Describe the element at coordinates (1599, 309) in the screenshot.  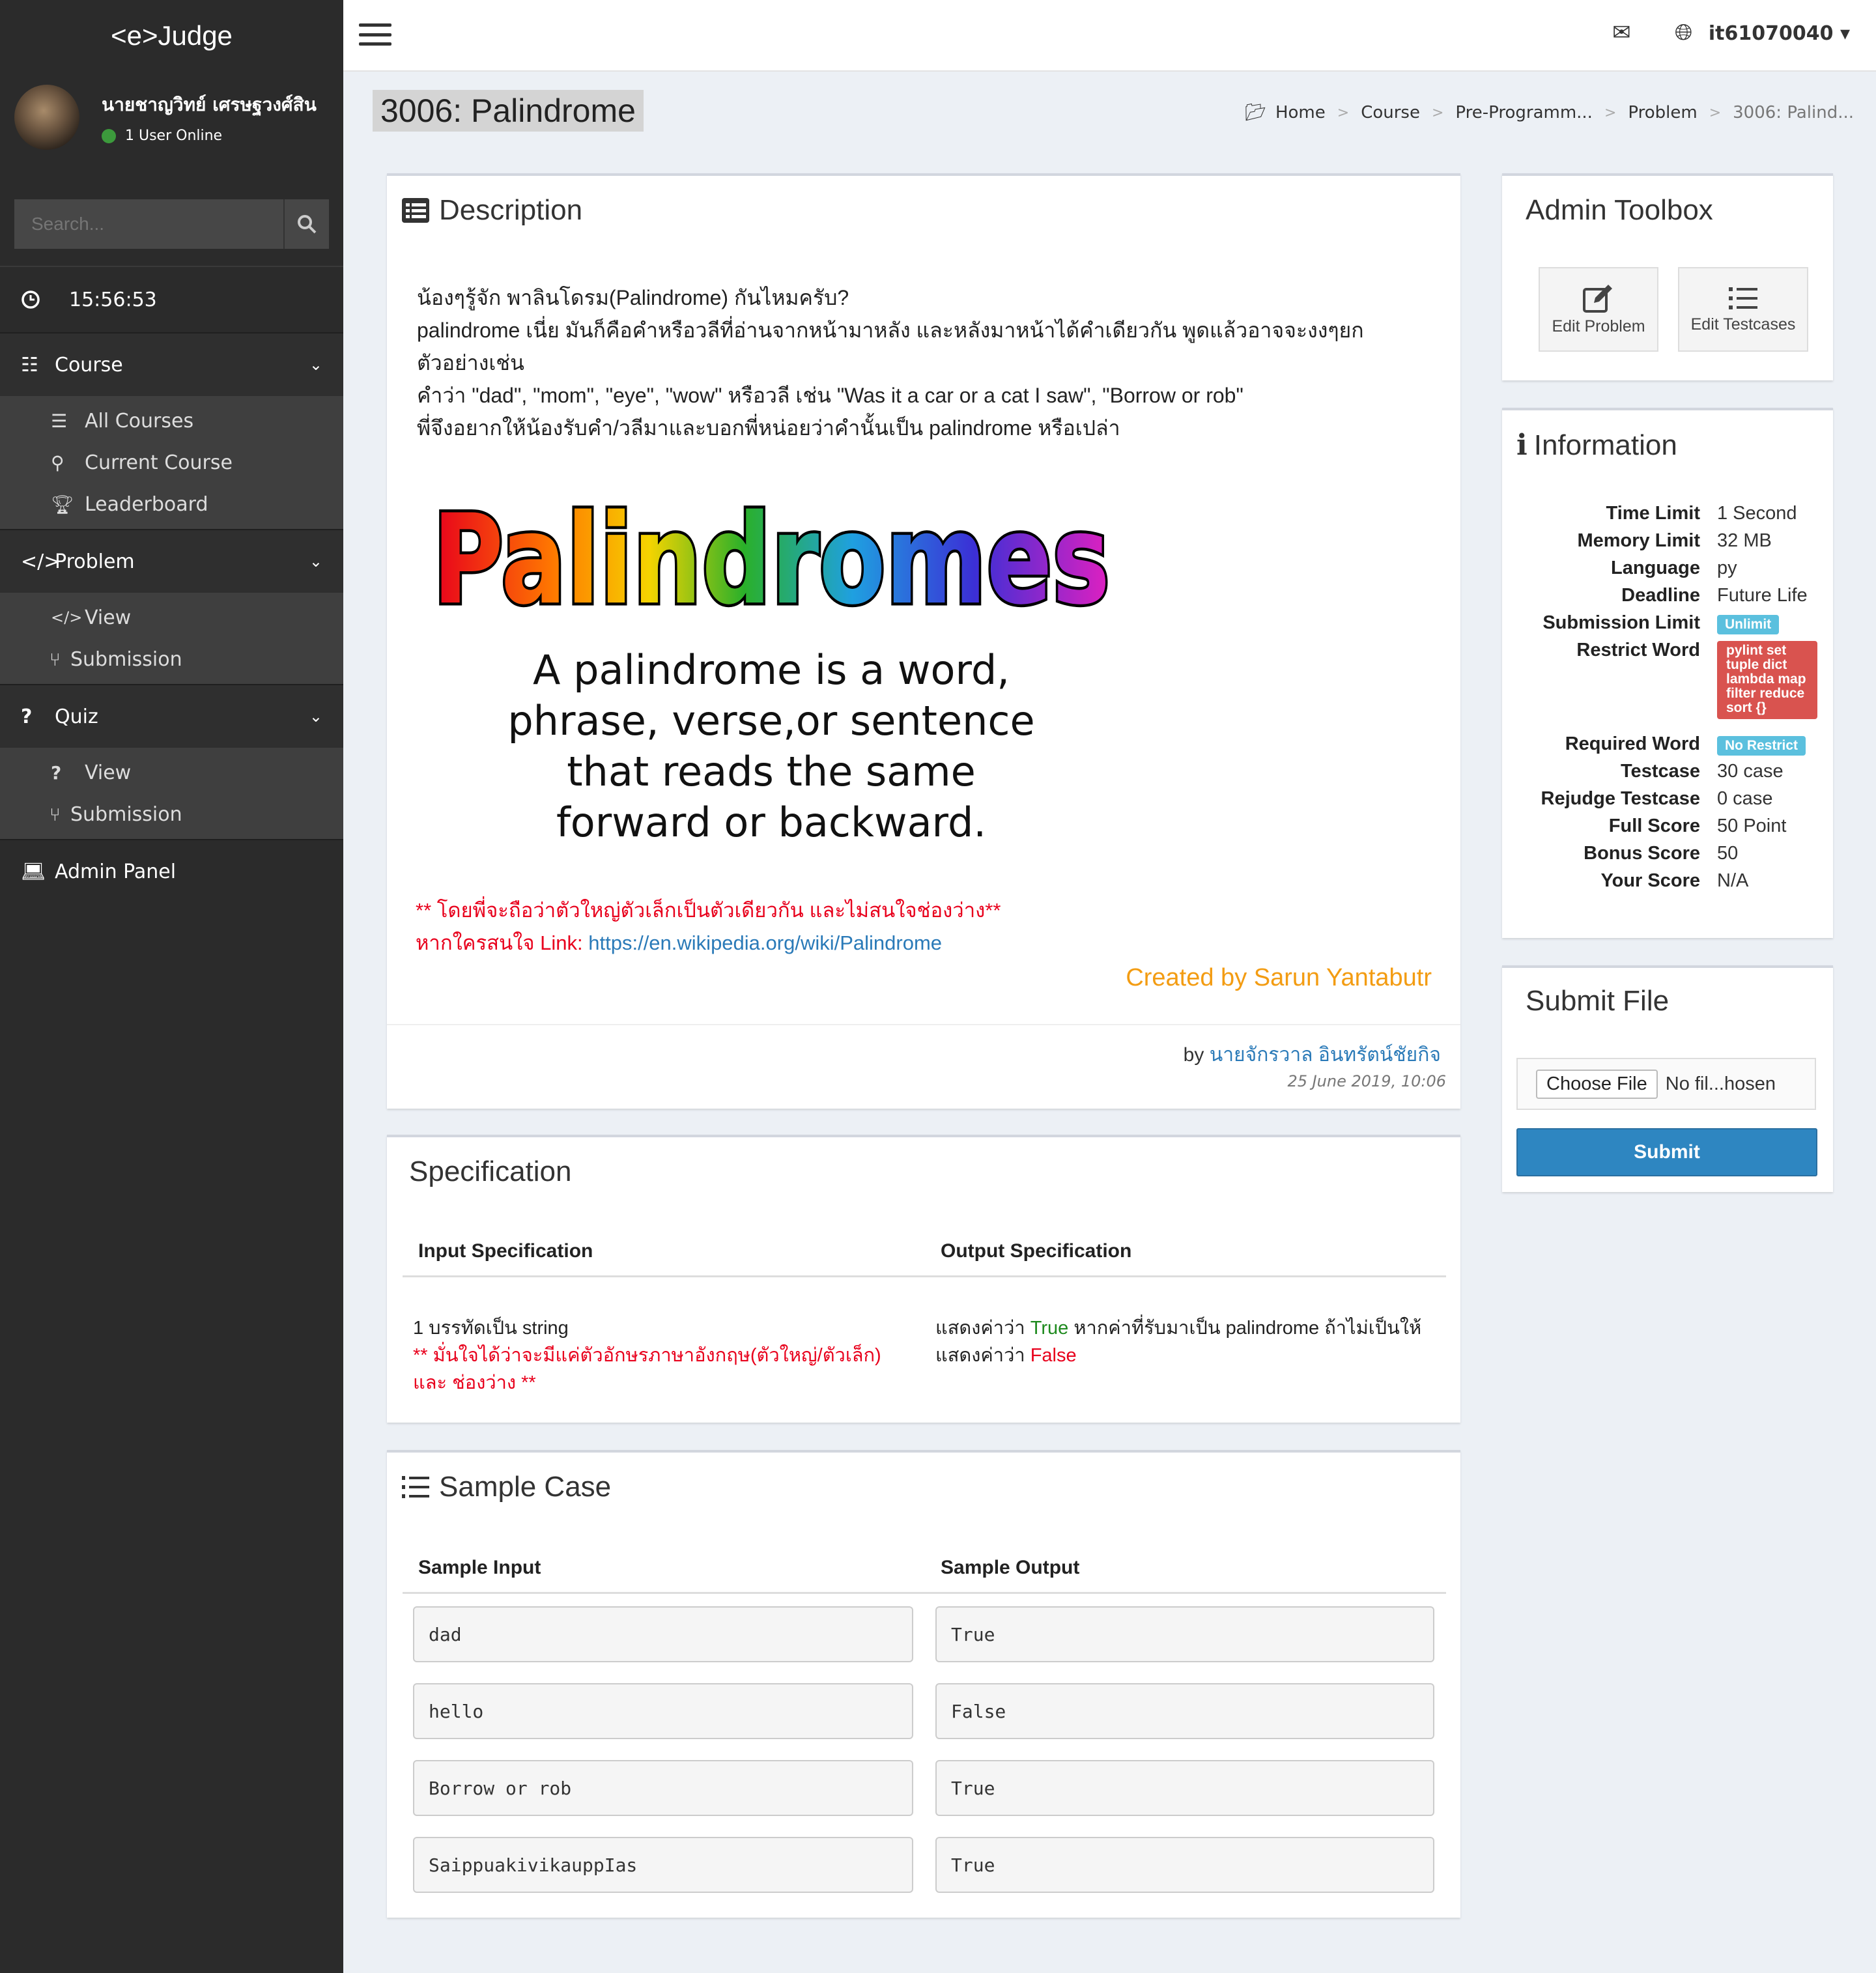
I see `edit-problem-button: Edit Problem` at that location.